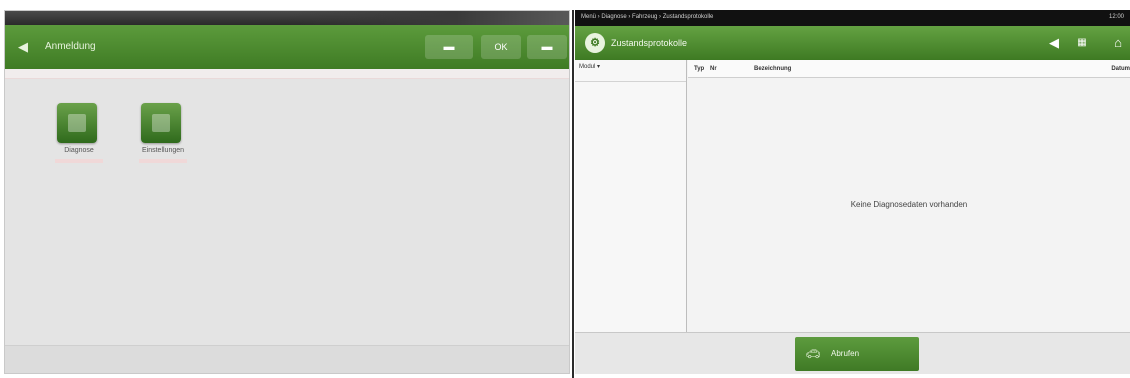 The image size is (1130, 378). What do you see at coordinates (287, 359) in the screenshot?
I see `left-bottom-bar` at bounding box center [287, 359].